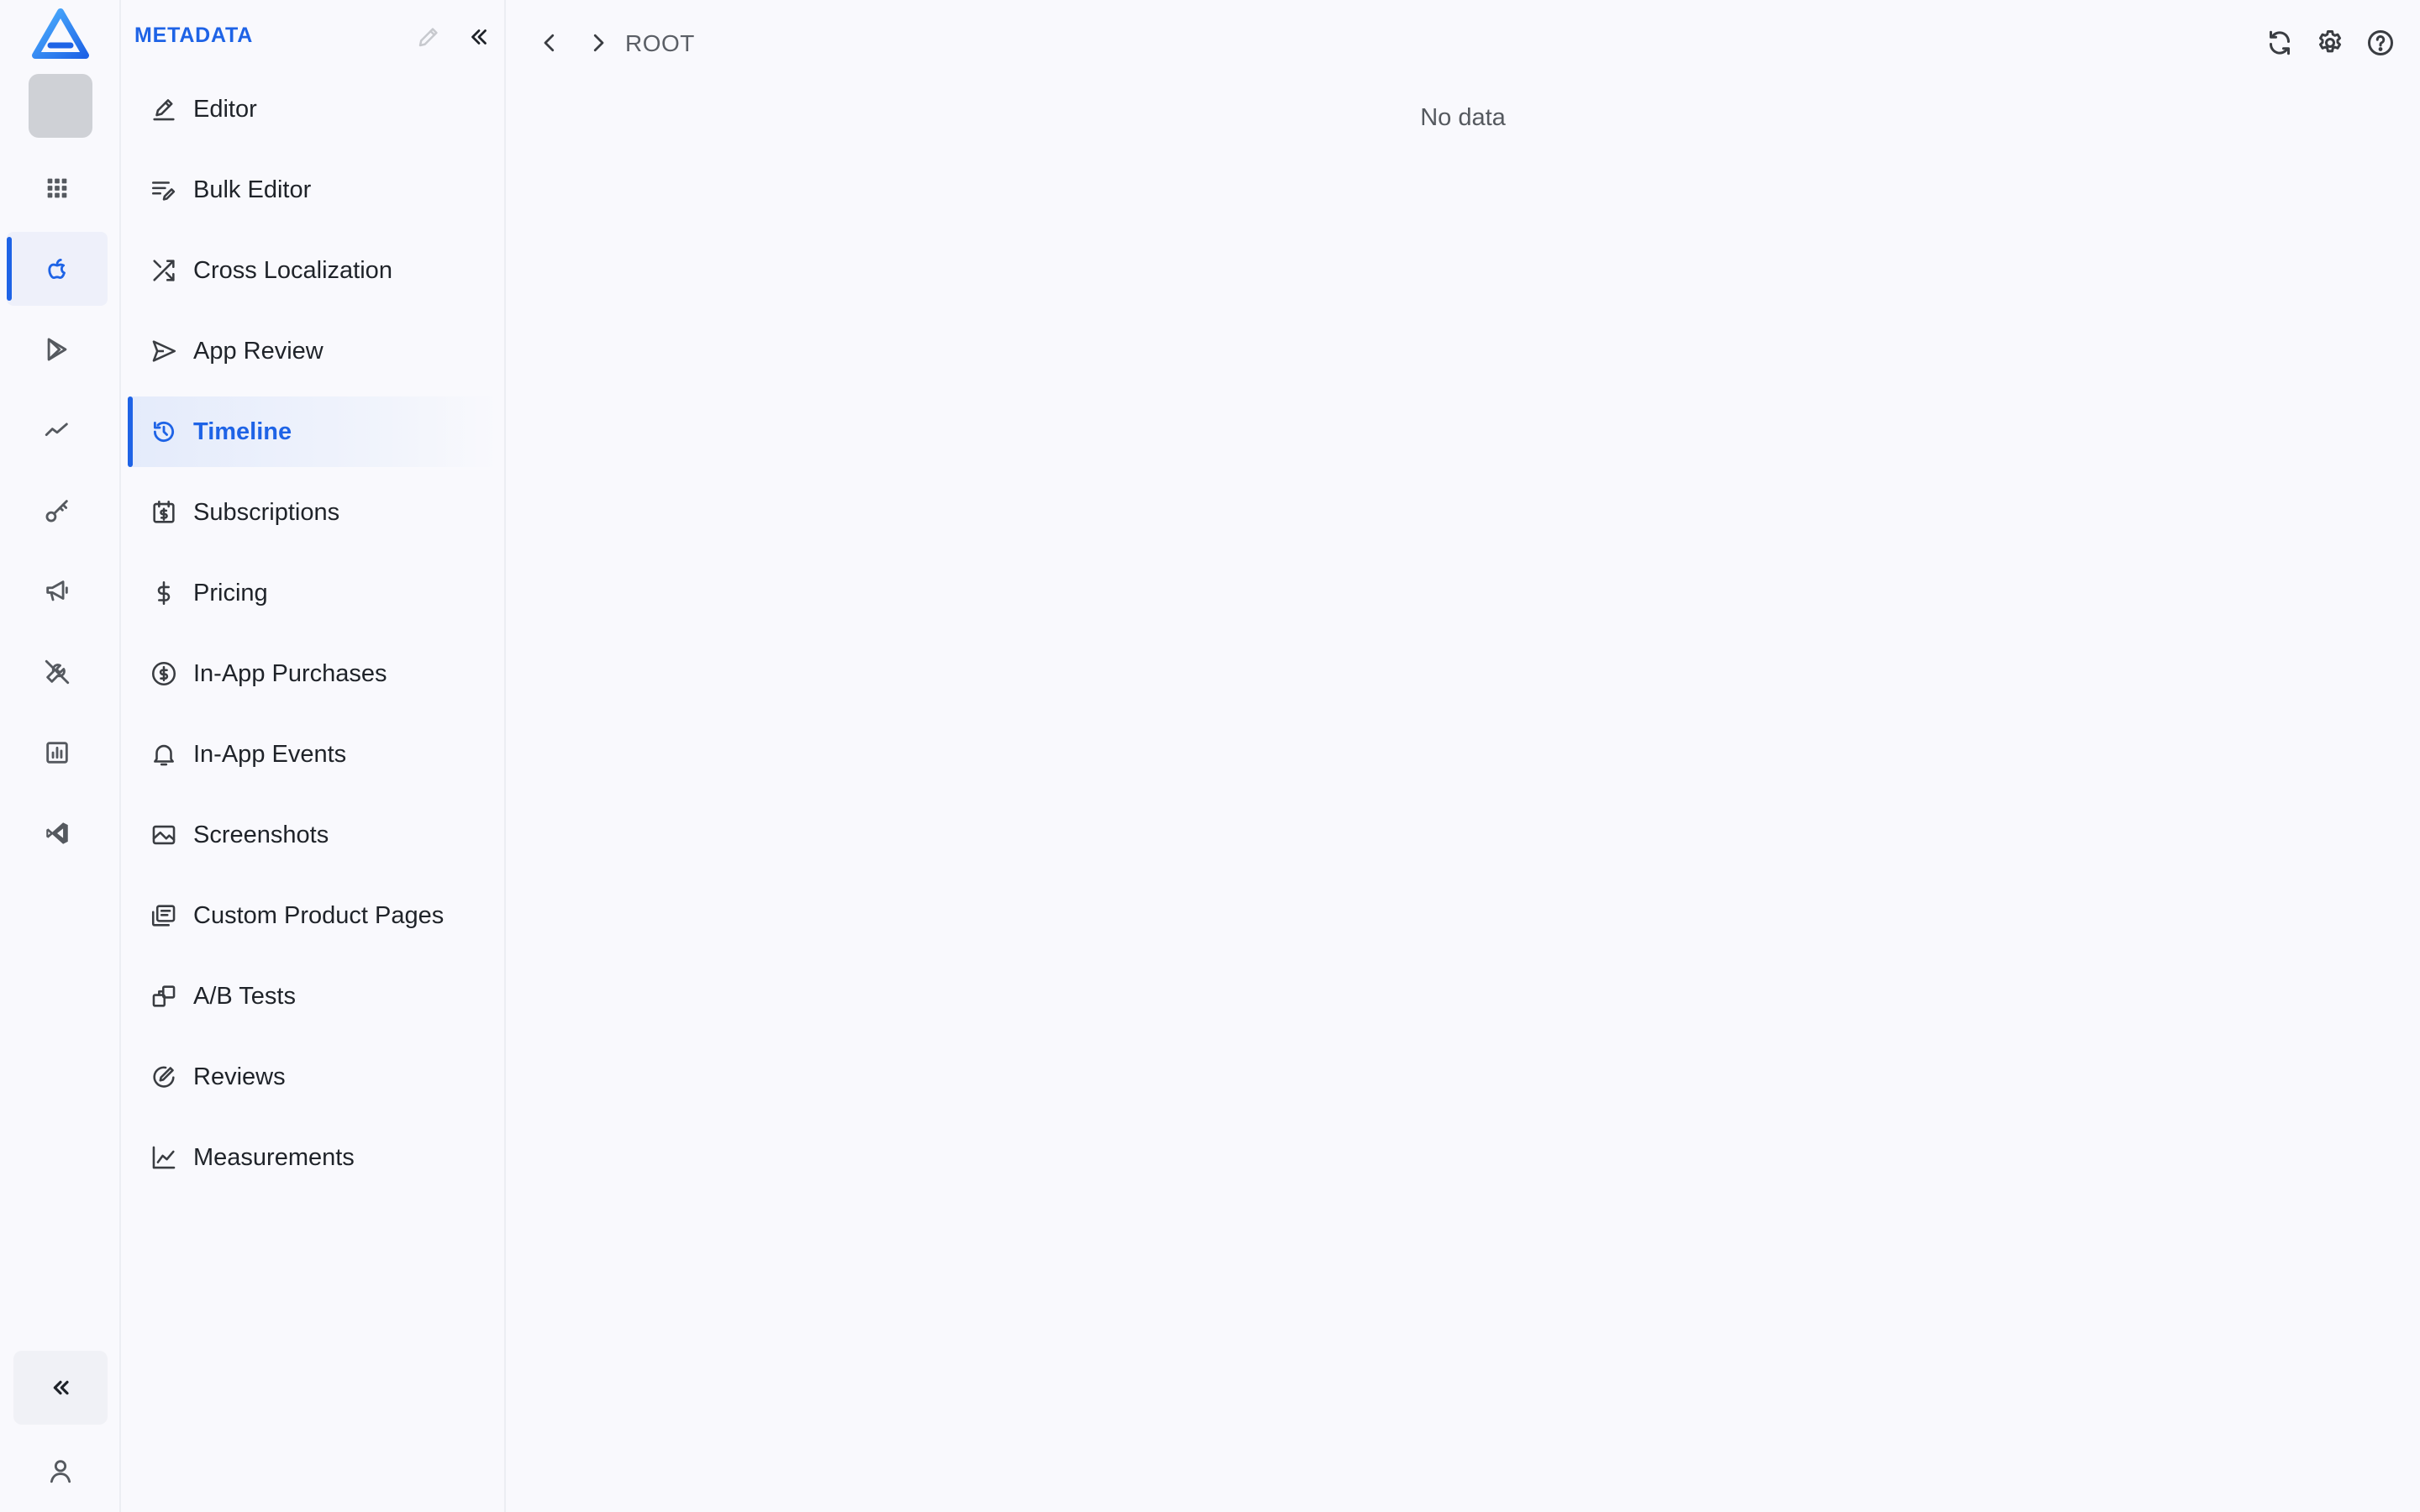 Image resolution: width=2420 pixels, height=1512 pixels. What do you see at coordinates (660, 43) in the screenshot?
I see `breadcrumb: ROOT` at bounding box center [660, 43].